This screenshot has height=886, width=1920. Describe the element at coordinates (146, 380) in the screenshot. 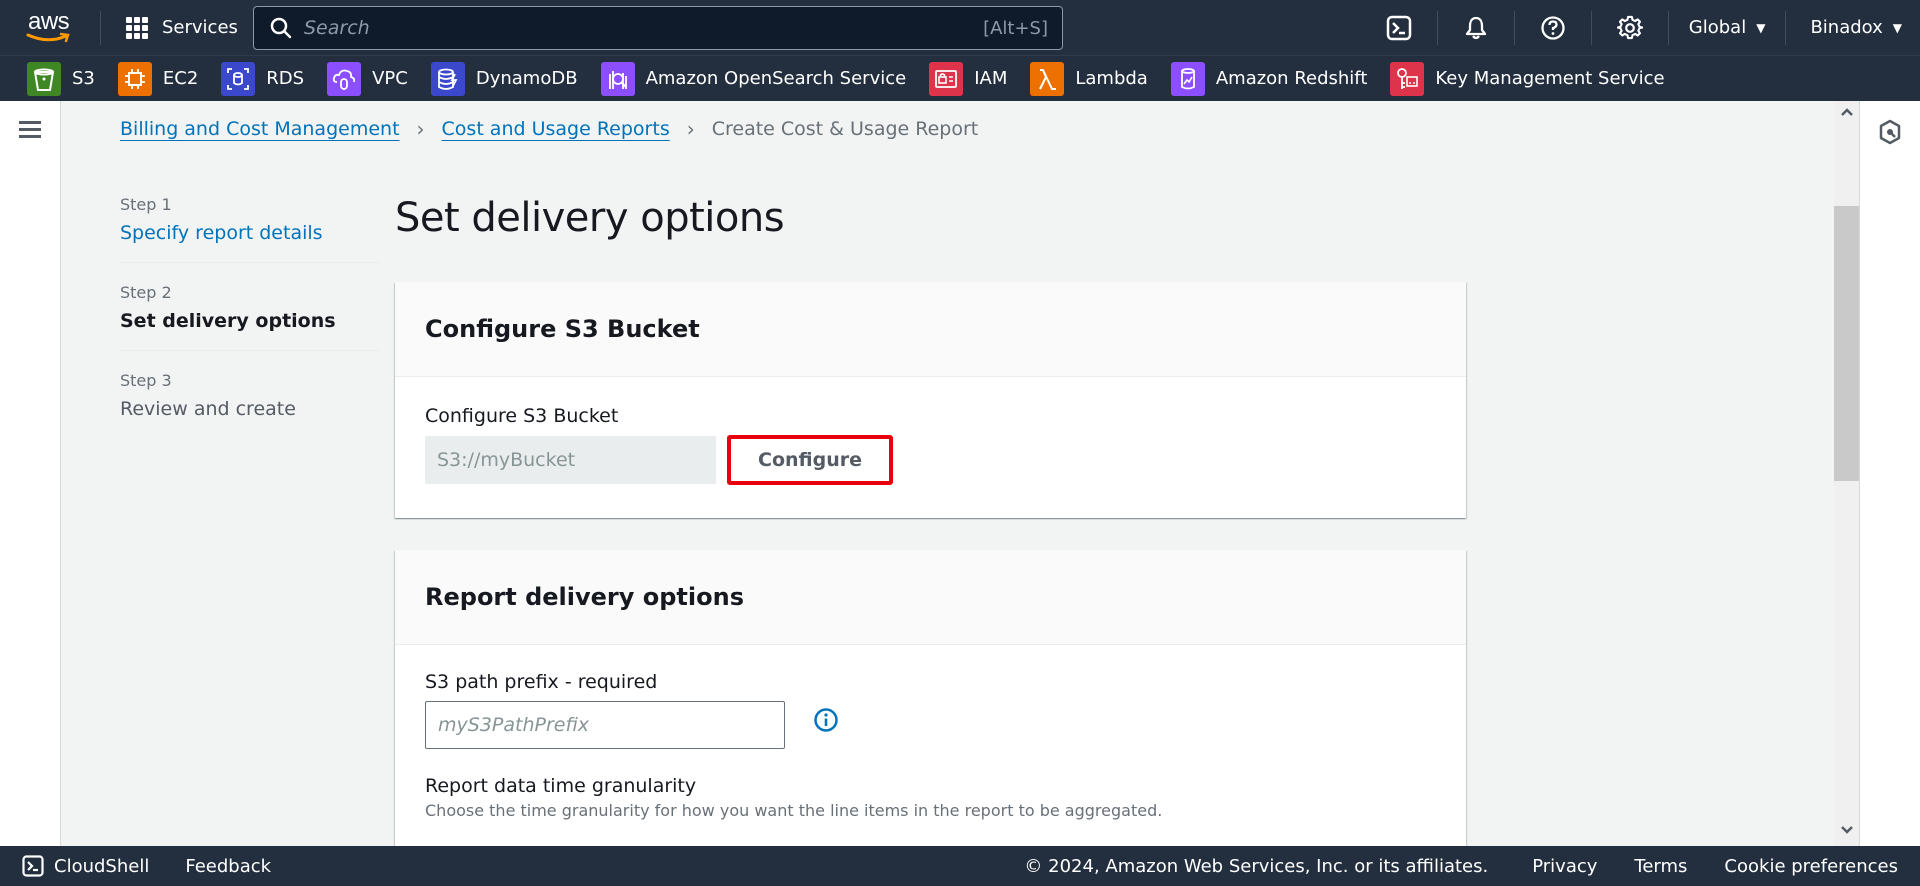

I see `step-number: Step 3` at that location.